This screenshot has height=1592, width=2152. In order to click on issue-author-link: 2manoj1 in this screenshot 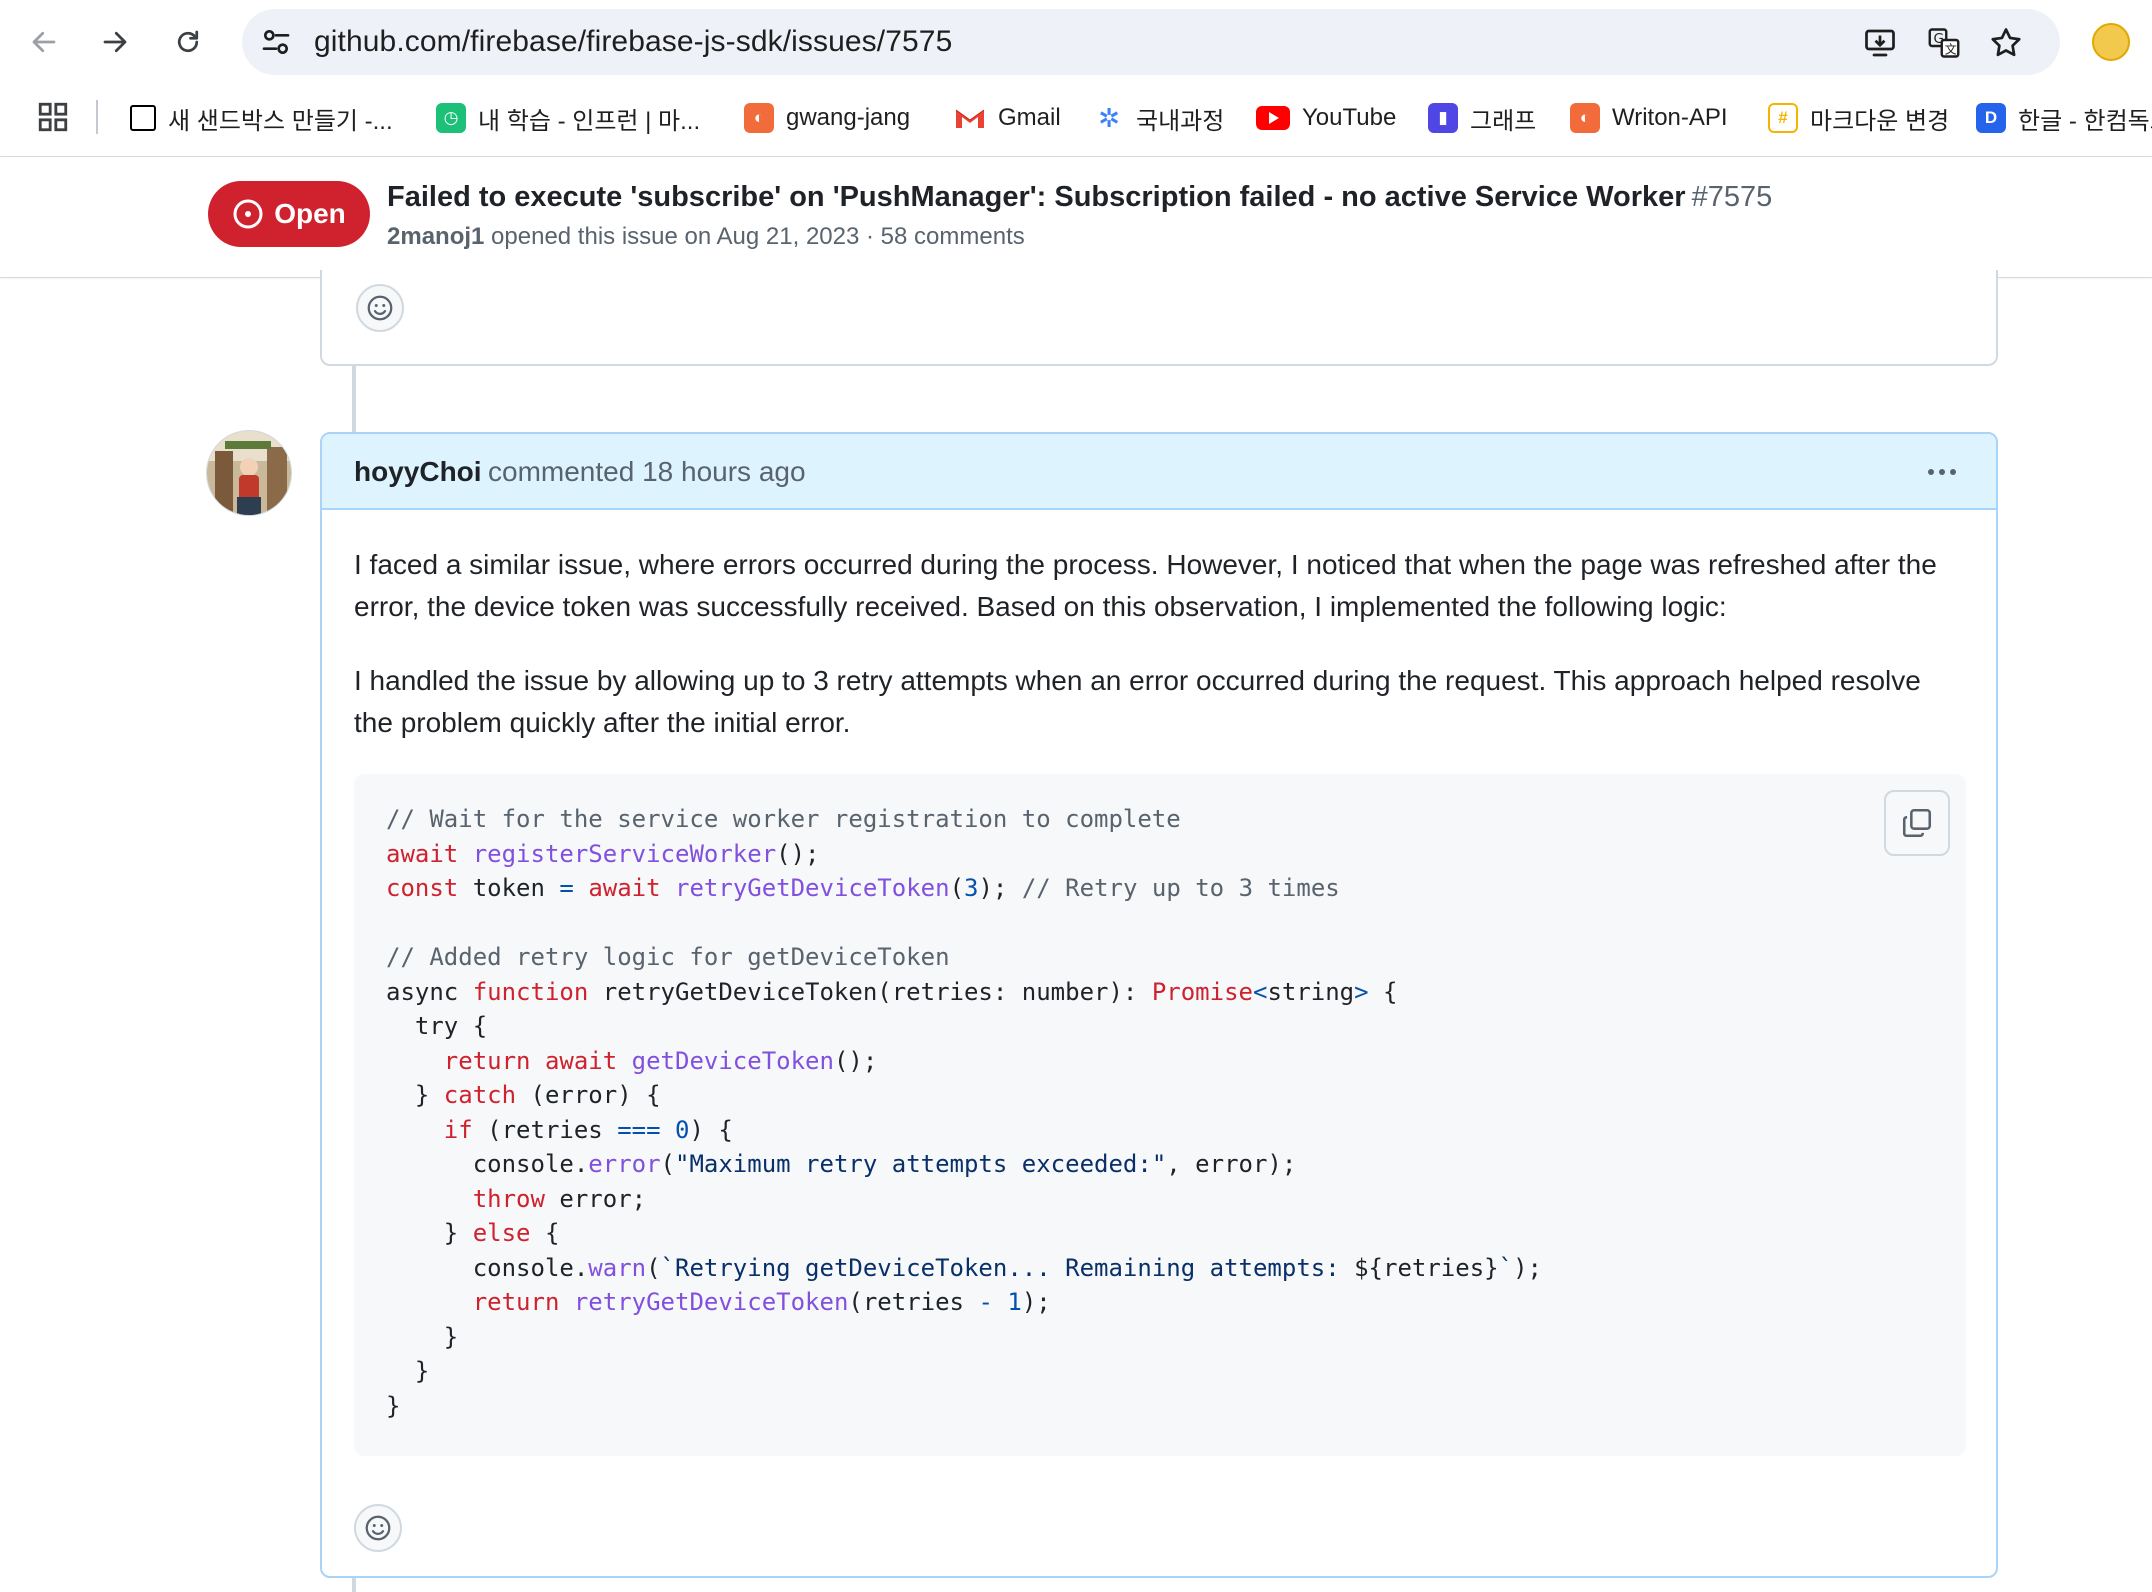, I will do `click(435, 236)`.